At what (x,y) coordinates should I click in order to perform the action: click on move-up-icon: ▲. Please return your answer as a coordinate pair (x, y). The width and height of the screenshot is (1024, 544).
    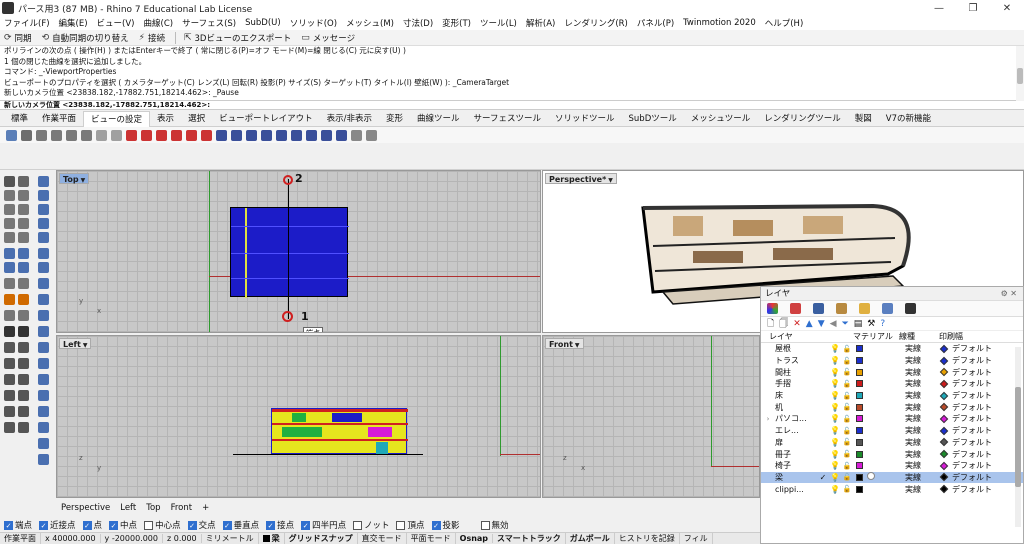
    Looking at the image, I should click on (809, 324).